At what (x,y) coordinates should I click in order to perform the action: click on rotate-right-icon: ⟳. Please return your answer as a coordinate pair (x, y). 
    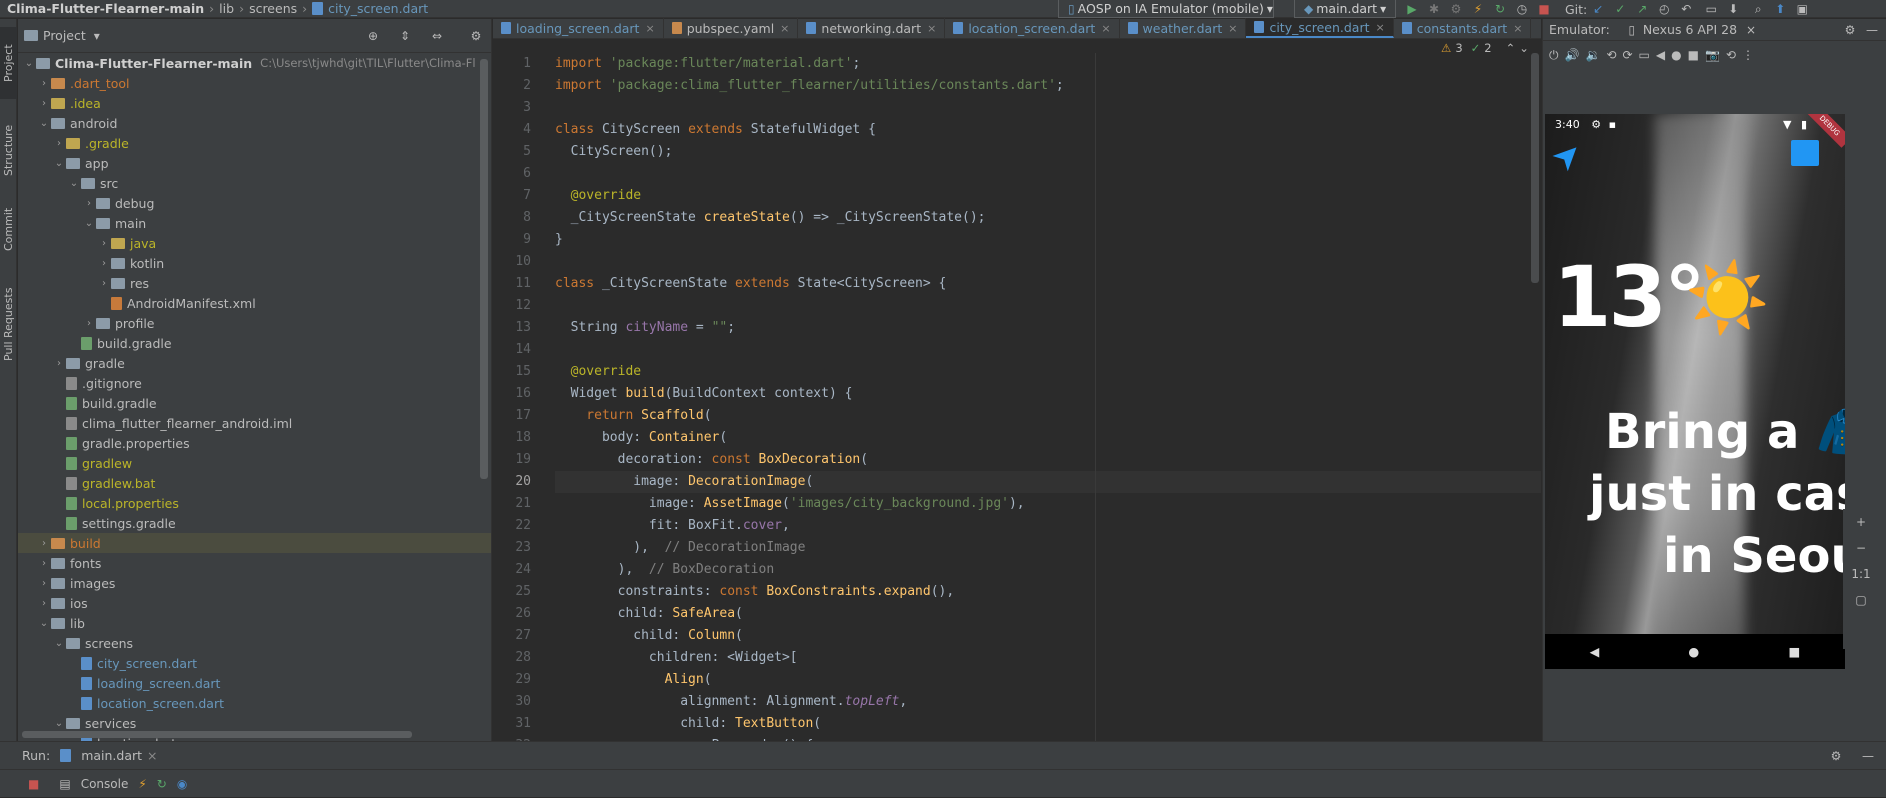
    Looking at the image, I should click on (1627, 55).